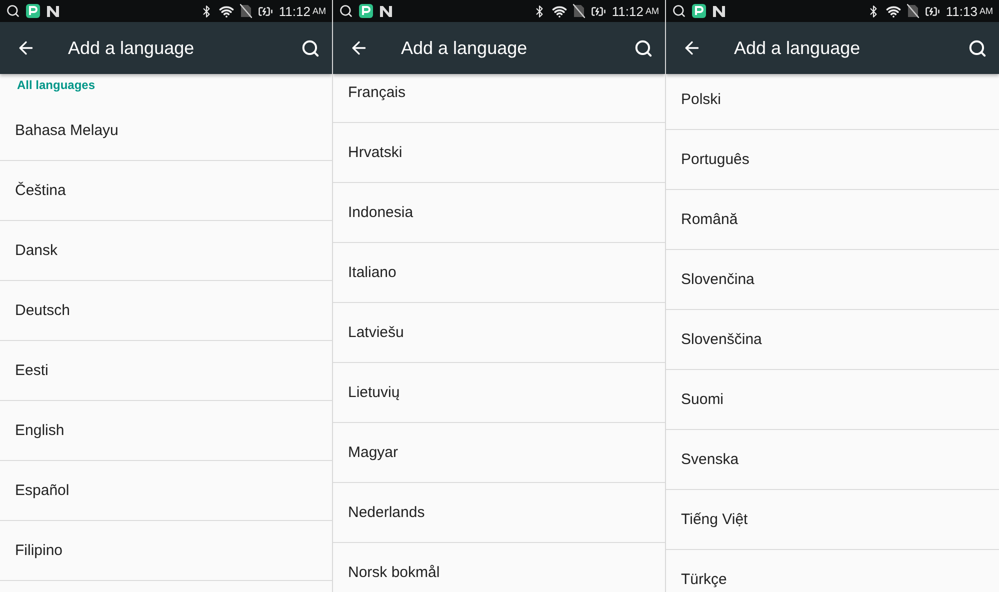 This screenshot has width=999, height=592. Describe the element at coordinates (499, 153) in the screenshot. I see `language-item: Hrvatski` at that location.